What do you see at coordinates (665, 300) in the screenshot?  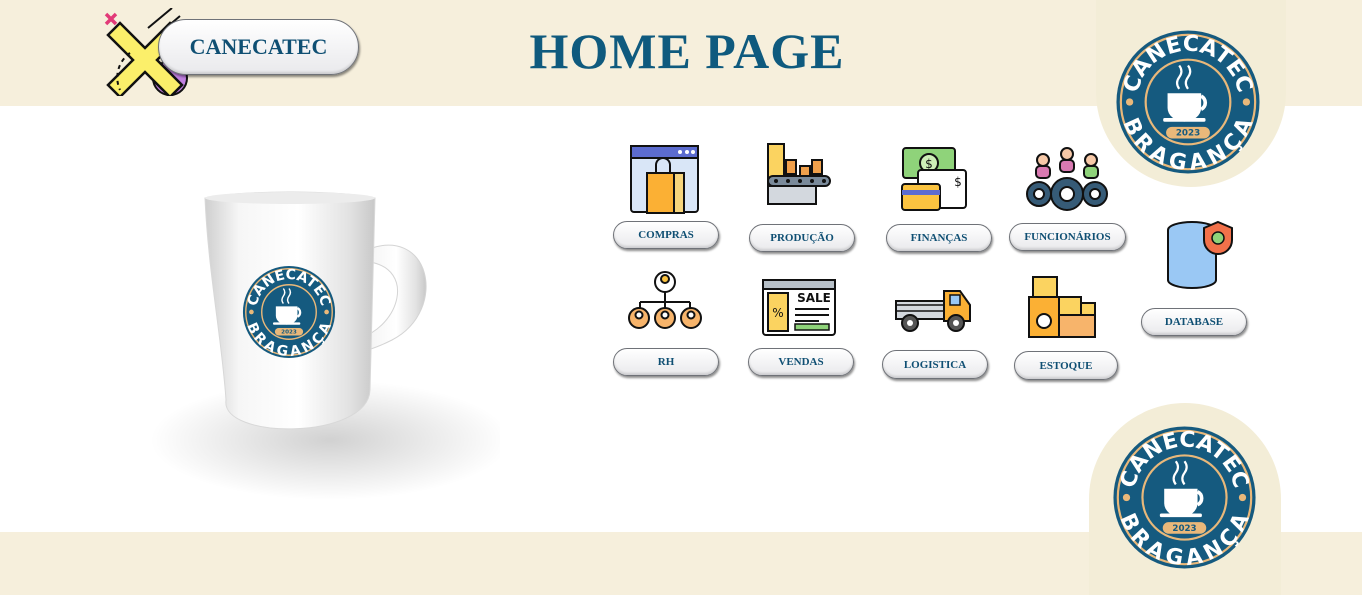 I see `org-chart-icon` at bounding box center [665, 300].